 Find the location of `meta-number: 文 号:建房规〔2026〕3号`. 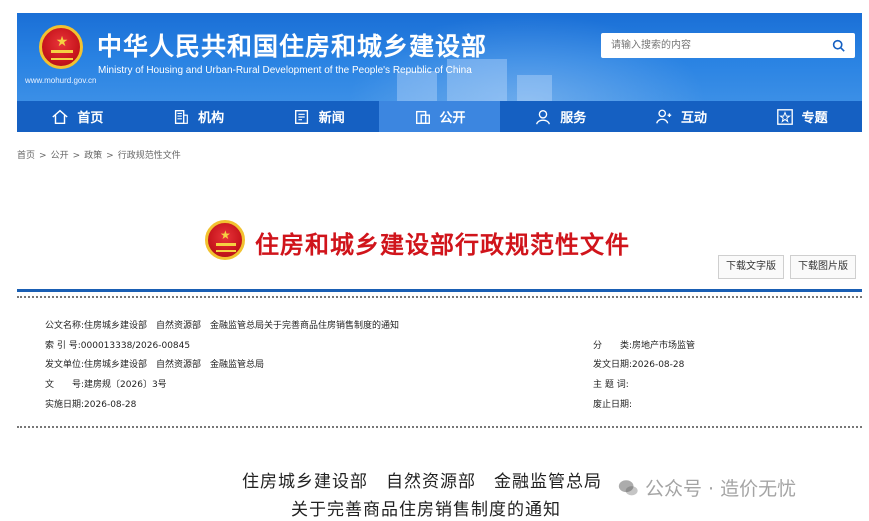

meta-number: 文 号:建房规〔2026〕3号 is located at coordinates (106, 383).